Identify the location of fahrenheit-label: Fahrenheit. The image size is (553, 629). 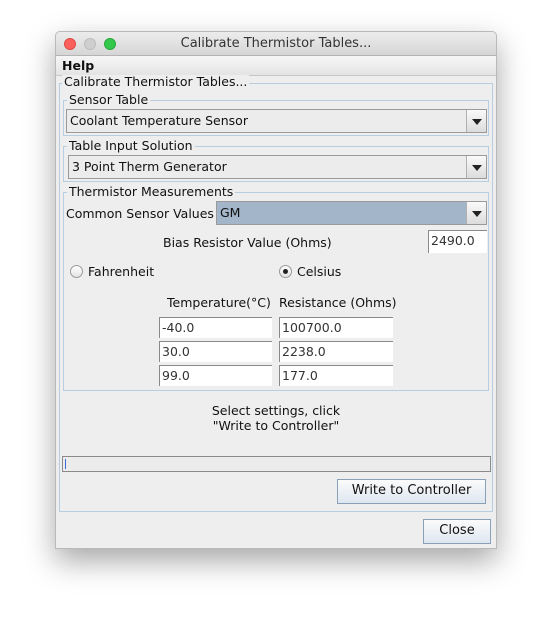
(121, 271).